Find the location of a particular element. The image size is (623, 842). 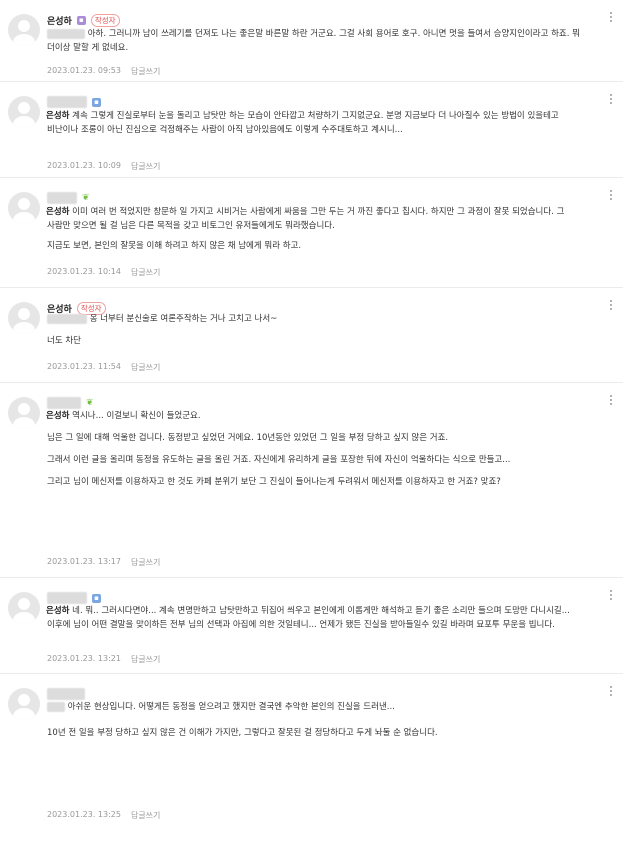

comment-meta: 2023.01.23. 13:21 답글쓰기 is located at coordinates (103, 659).